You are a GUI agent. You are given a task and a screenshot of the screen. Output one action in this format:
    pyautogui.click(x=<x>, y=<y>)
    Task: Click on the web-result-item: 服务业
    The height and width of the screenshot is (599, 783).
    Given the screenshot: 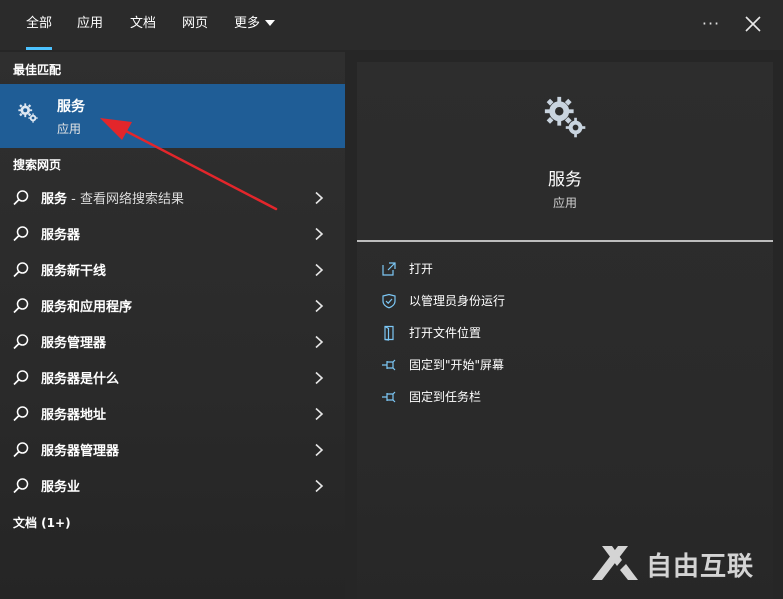 What is the action you would take?
    pyautogui.click(x=172, y=486)
    